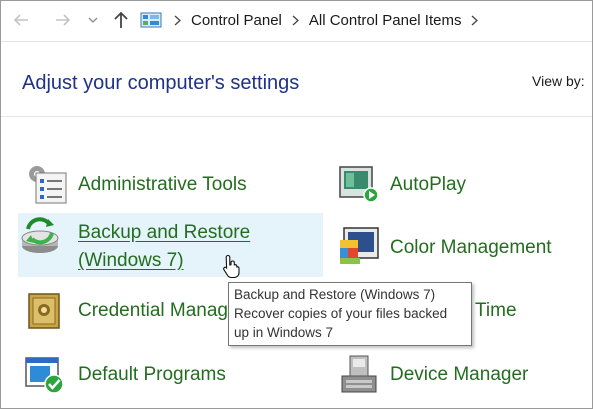 Image resolution: width=593 pixels, height=409 pixels. Describe the element at coordinates (496, 310) in the screenshot. I see `item-label: Time` at that location.